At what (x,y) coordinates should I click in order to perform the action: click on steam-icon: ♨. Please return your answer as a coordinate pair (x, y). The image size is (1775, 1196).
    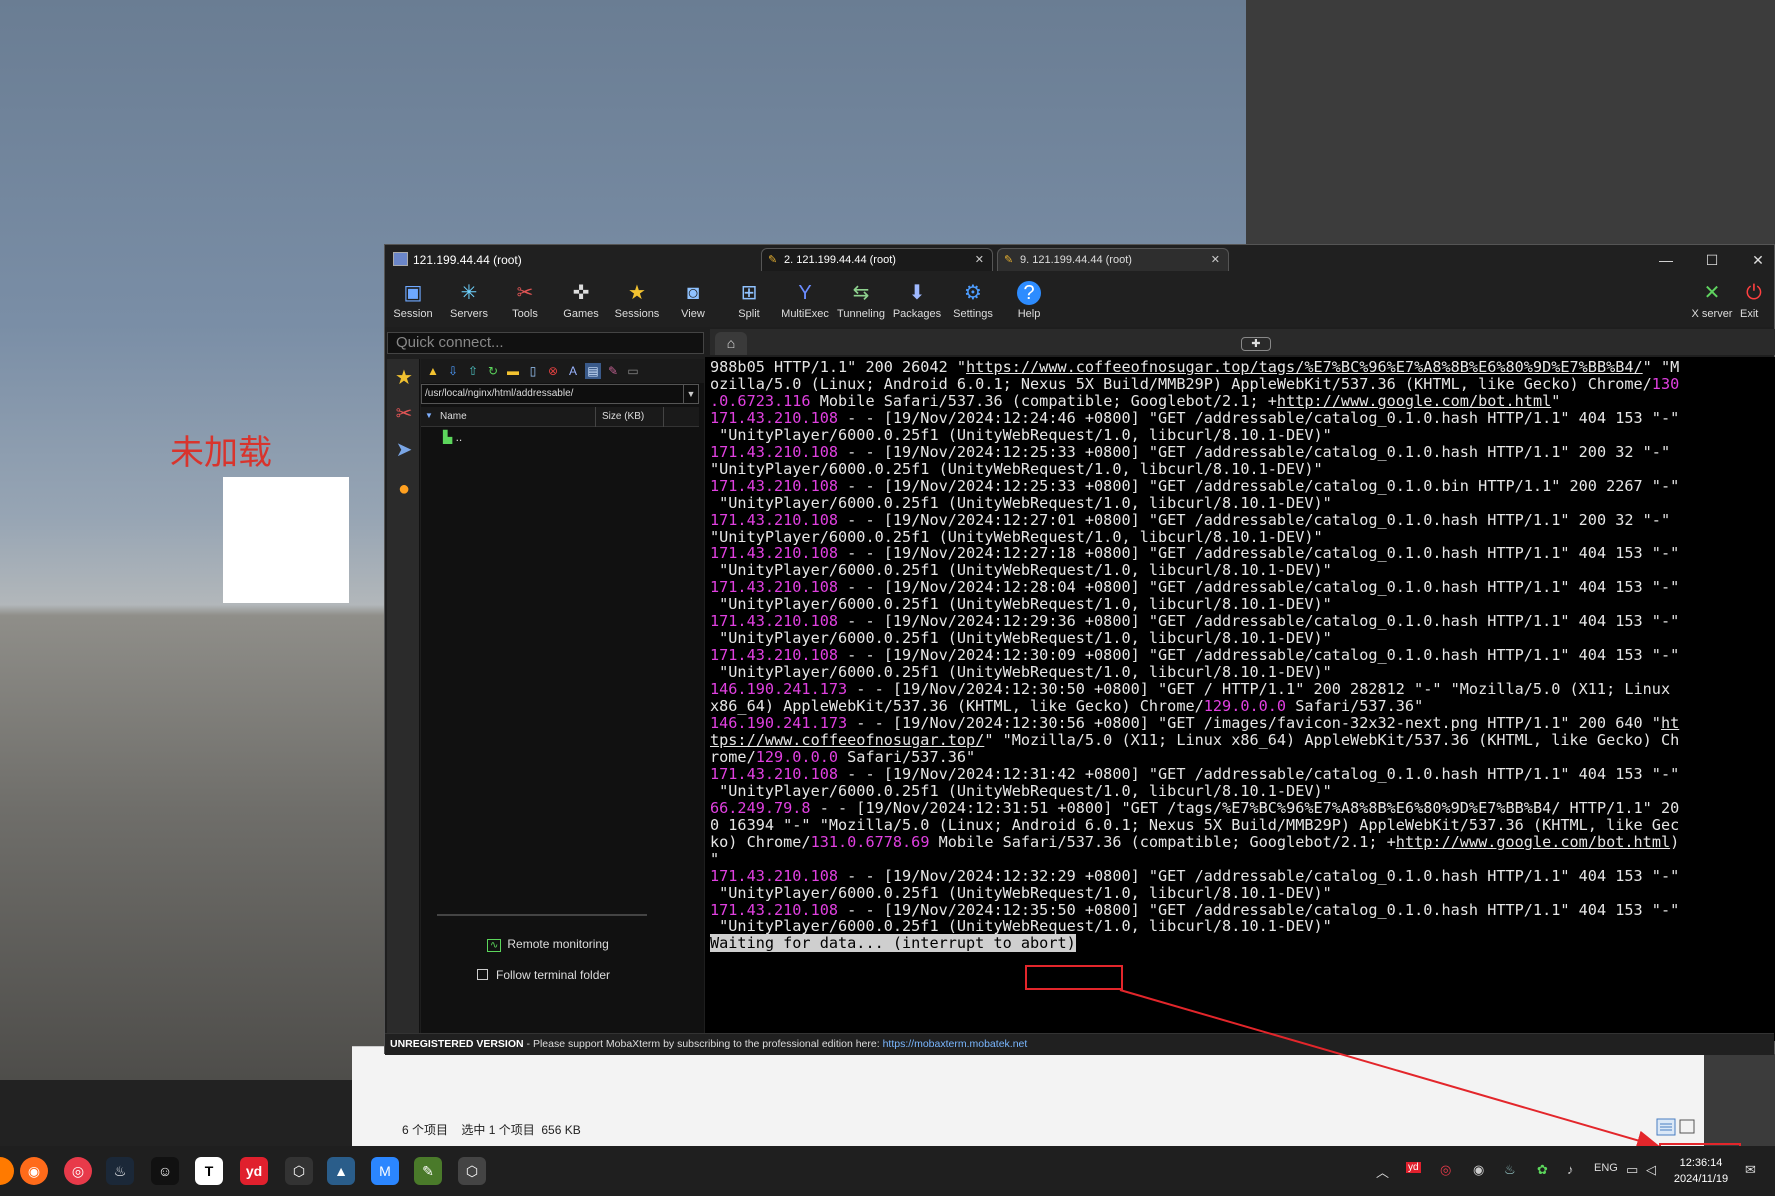
    Looking at the image, I should click on (120, 1171).